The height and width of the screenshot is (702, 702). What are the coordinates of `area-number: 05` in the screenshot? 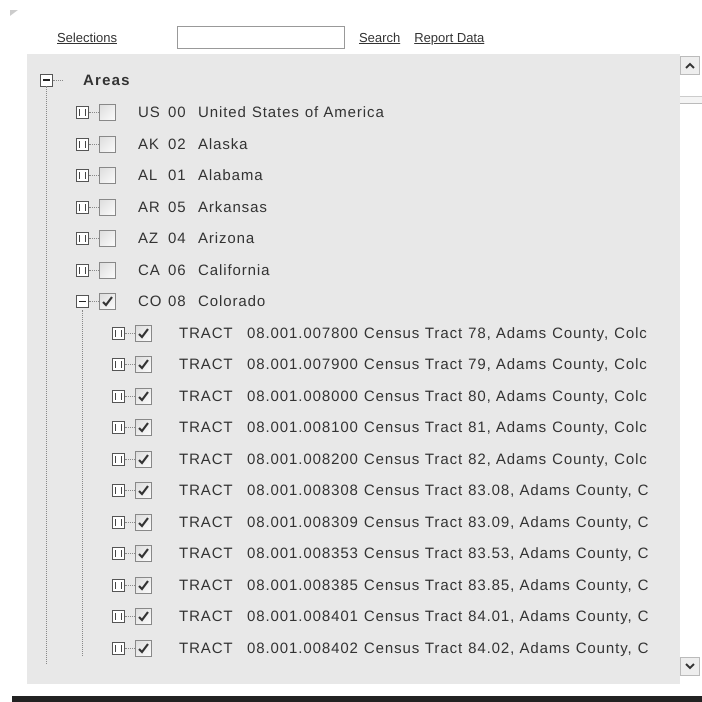 It's located at (178, 207).